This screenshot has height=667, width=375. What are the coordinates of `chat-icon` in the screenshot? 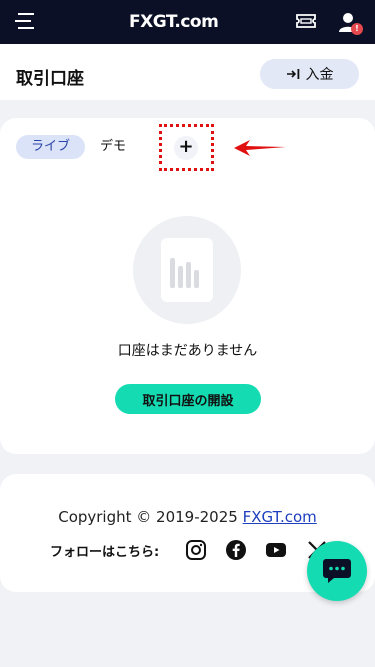 It's located at (337, 571).